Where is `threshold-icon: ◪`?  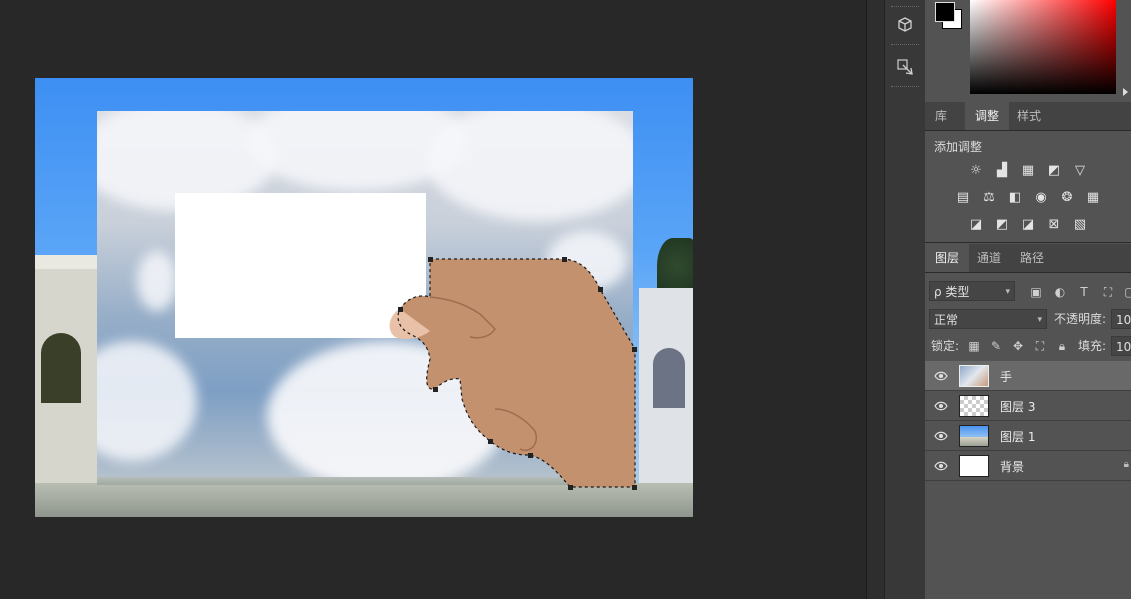 threshold-icon: ◪ is located at coordinates (1028, 224).